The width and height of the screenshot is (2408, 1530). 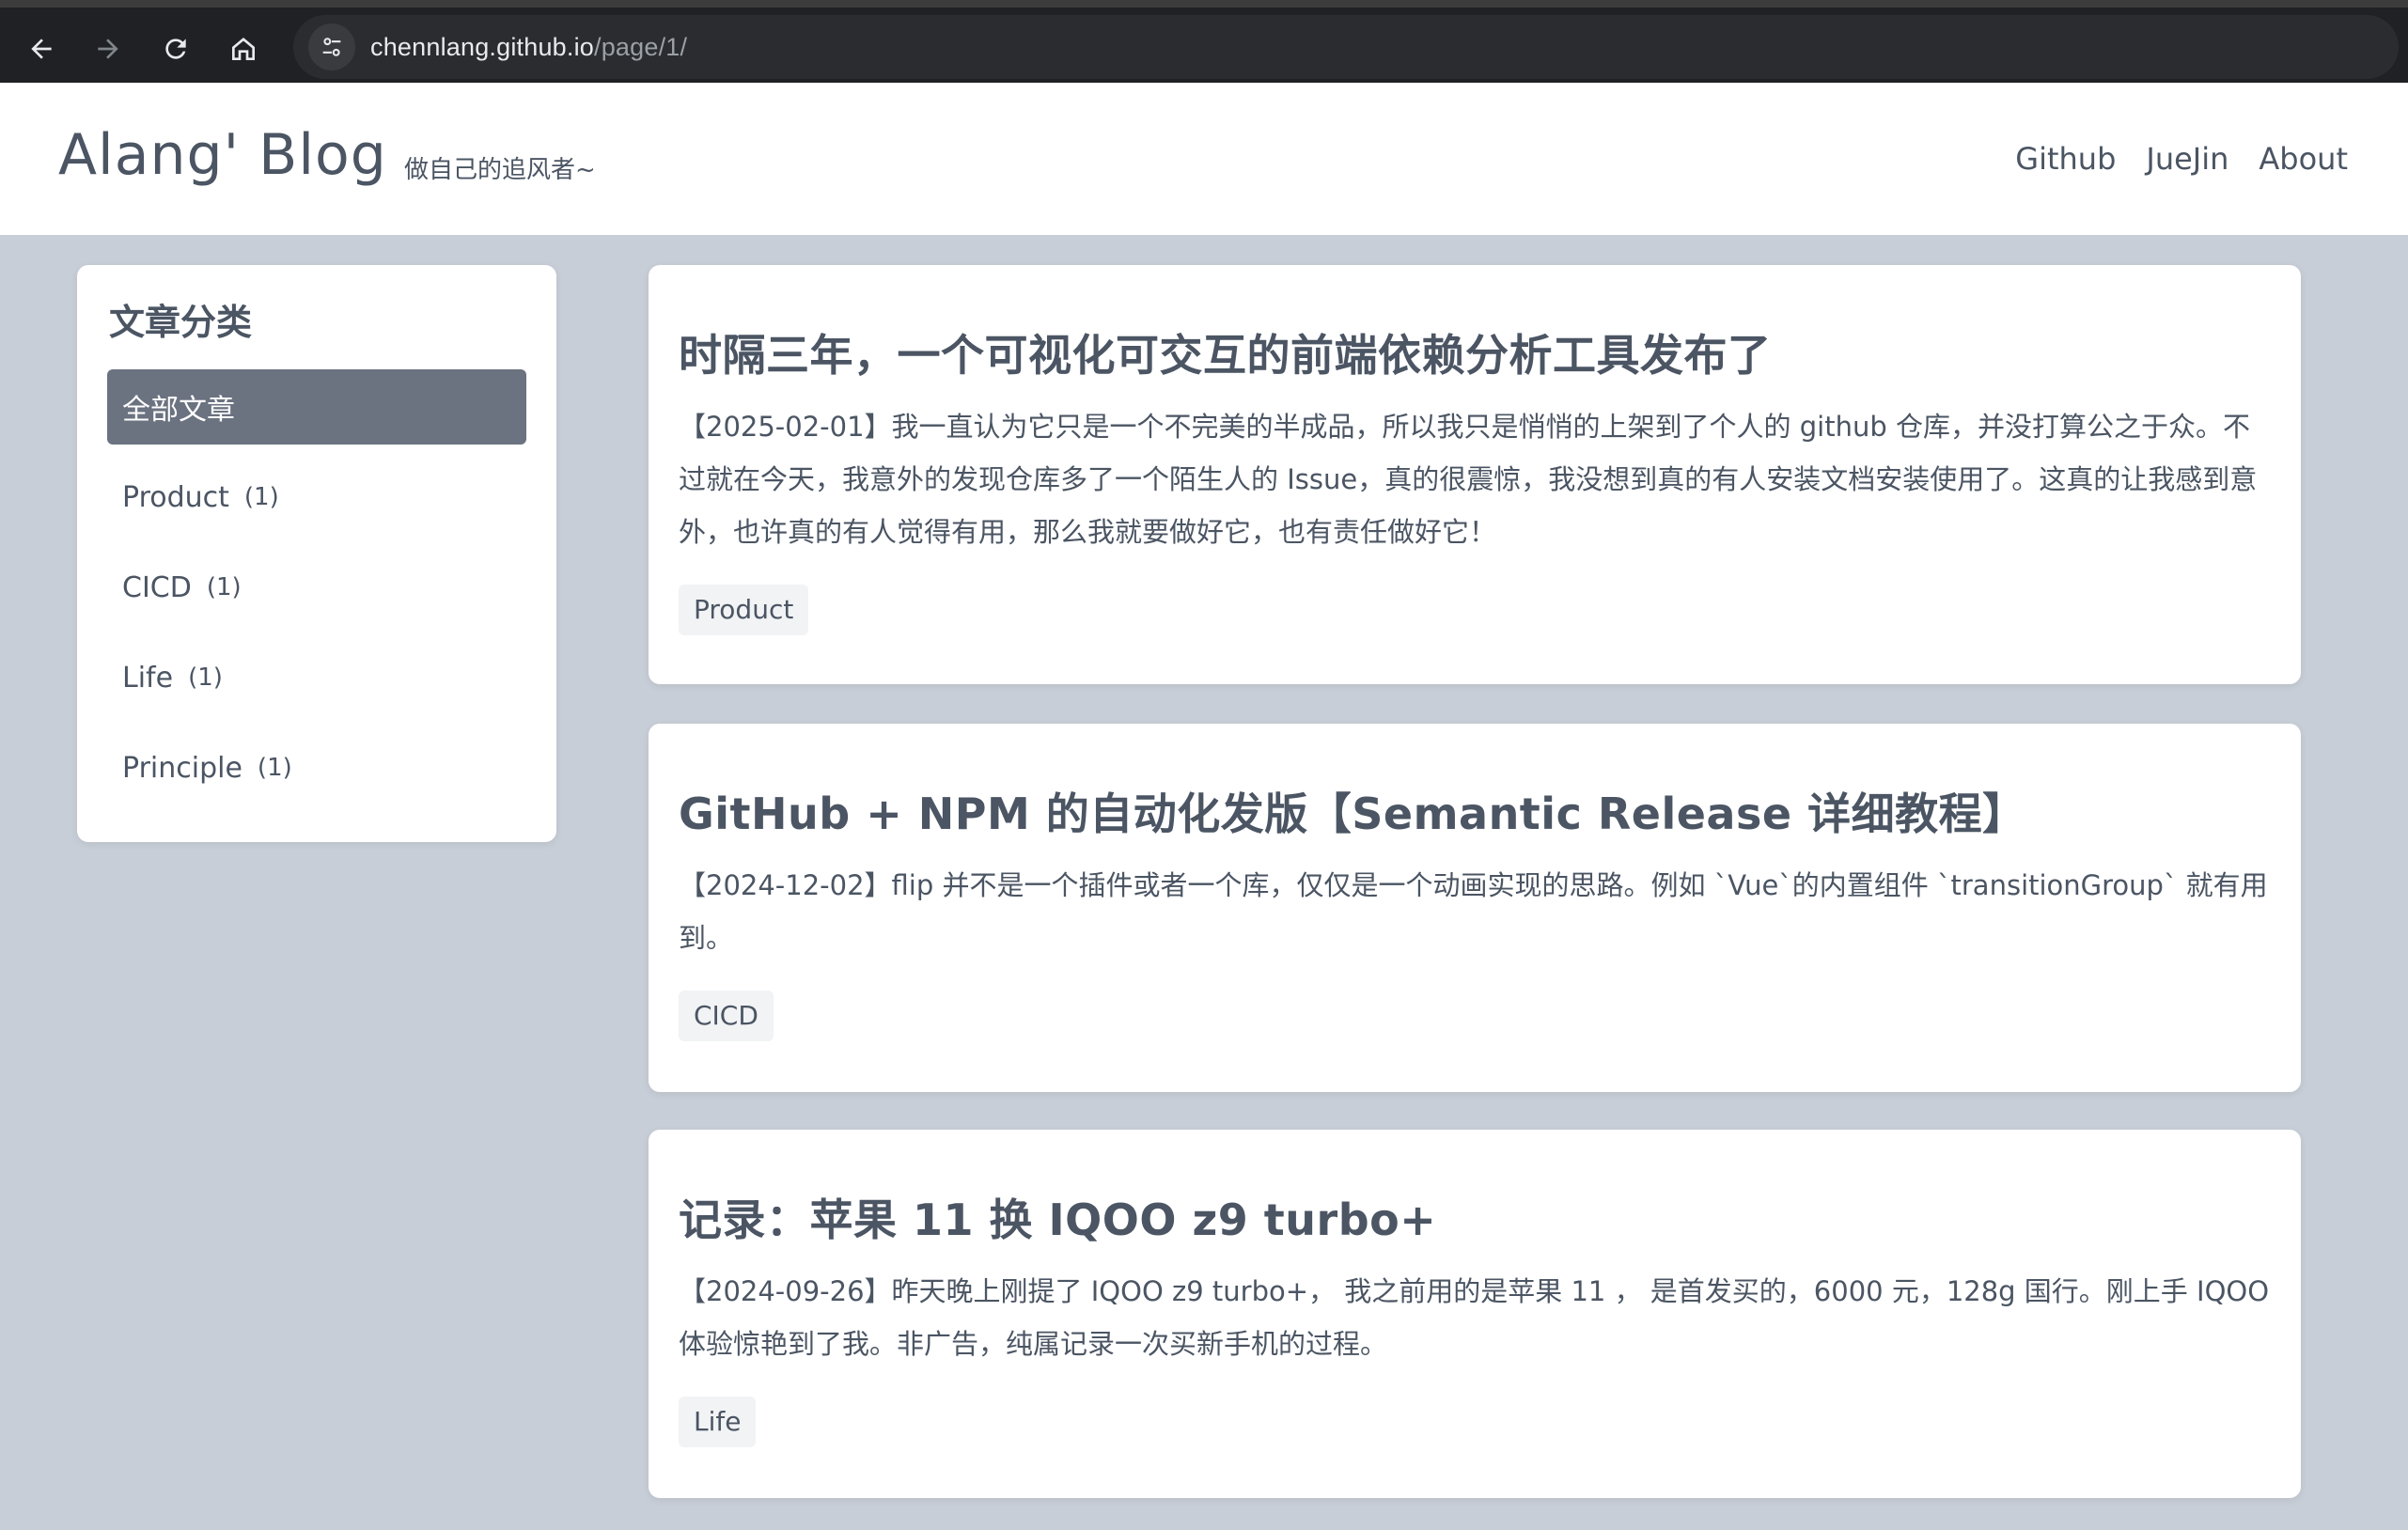 What do you see at coordinates (1475, 1220) in the screenshot?
I see `post-title: 记录：苹果 11 换 IQOO z9 turbo+` at bounding box center [1475, 1220].